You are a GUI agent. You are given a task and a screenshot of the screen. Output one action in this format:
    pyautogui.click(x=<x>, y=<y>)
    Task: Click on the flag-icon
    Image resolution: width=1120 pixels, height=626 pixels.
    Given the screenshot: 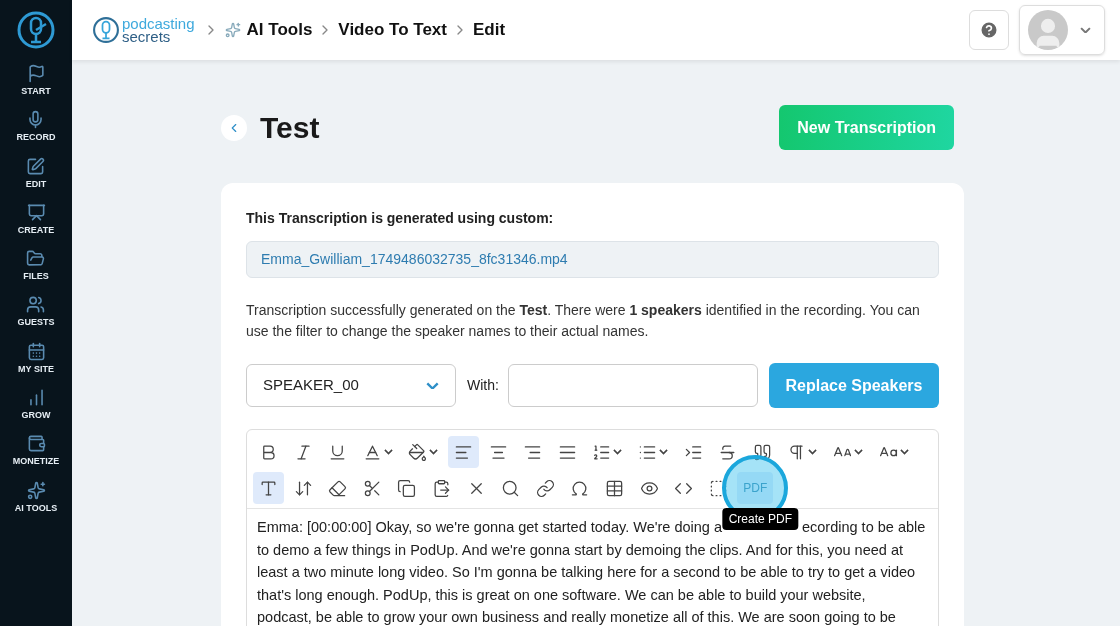 What is the action you would take?
    pyautogui.click(x=36, y=73)
    